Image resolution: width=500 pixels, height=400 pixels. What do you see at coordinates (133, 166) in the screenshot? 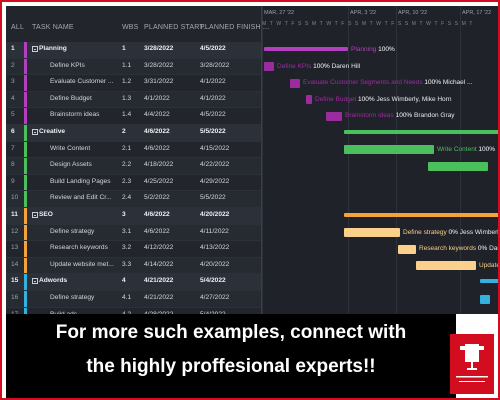
I see `task-row: 8 Design Assets 2.2 4/18/2022 4/22/2022` at bounding box center [133, 166].